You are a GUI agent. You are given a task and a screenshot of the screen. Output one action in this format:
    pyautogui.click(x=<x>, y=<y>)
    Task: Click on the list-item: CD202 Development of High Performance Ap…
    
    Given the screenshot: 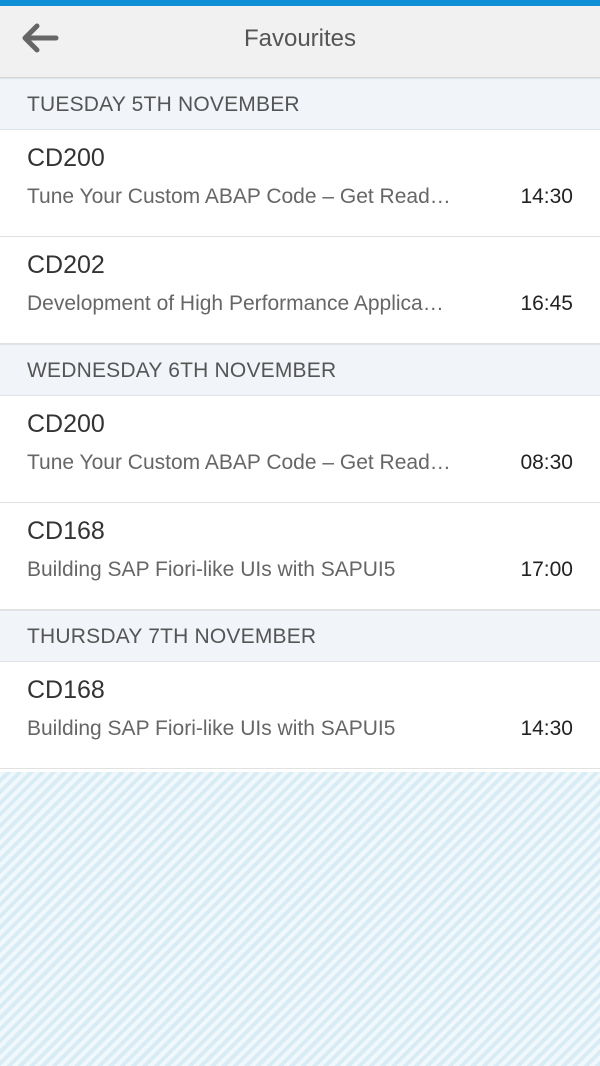 What is the action you would take?
    pyautogui.click(x=300, y=290)
    